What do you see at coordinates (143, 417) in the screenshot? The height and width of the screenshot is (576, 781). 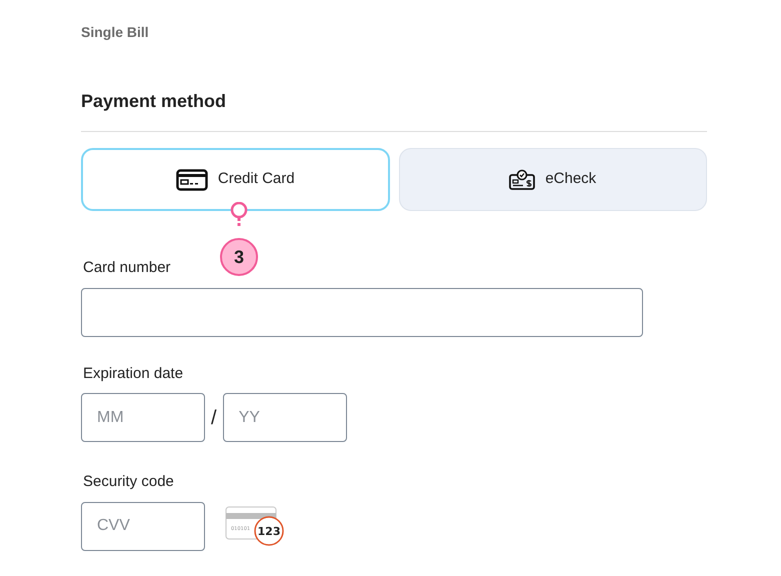 I see `month-field: MM` at bounding box center [143, 417].